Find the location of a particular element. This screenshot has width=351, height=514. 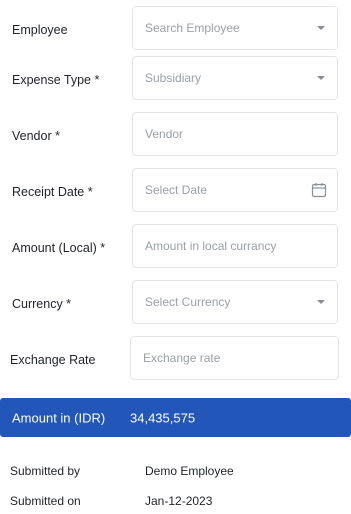

expense-type-placeholder: Subsidiary is located at coordinates (173, 78).